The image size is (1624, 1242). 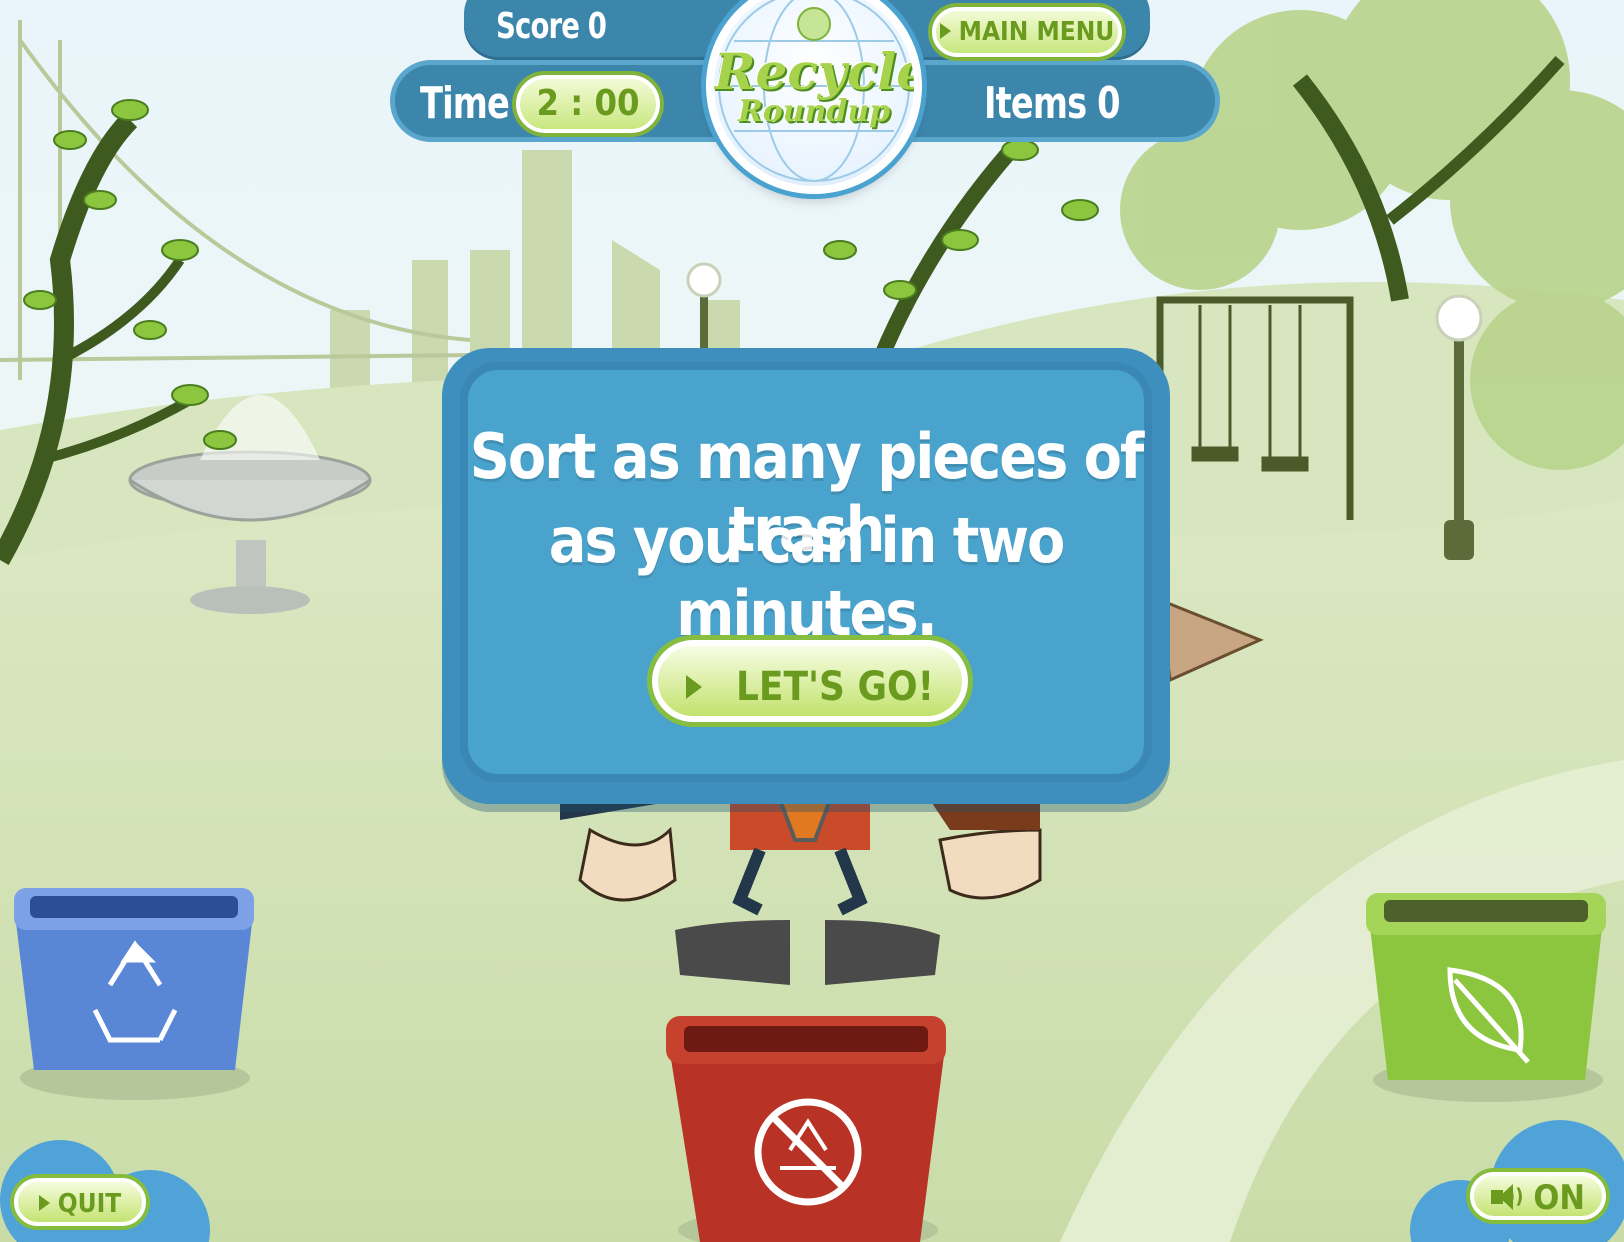 I want to click on score-label: Score 0, so click(x=551, y=26).